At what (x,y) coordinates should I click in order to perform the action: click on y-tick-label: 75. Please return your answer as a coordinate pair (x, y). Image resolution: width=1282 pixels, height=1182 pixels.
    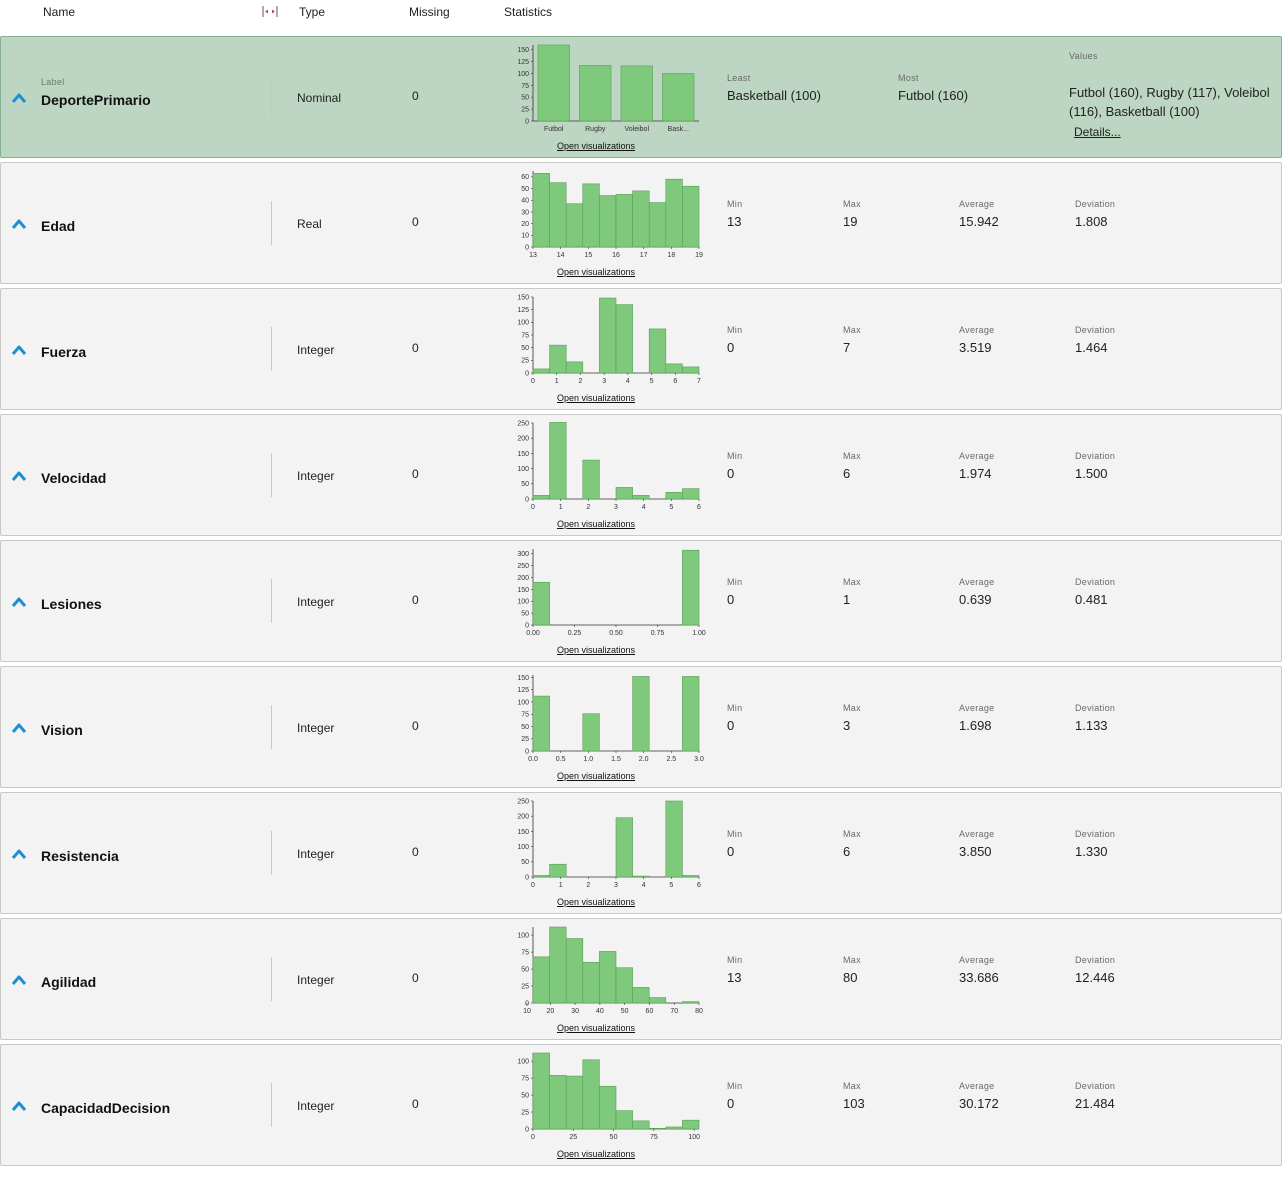
    Looking at the image, I should click on (525, 1079).